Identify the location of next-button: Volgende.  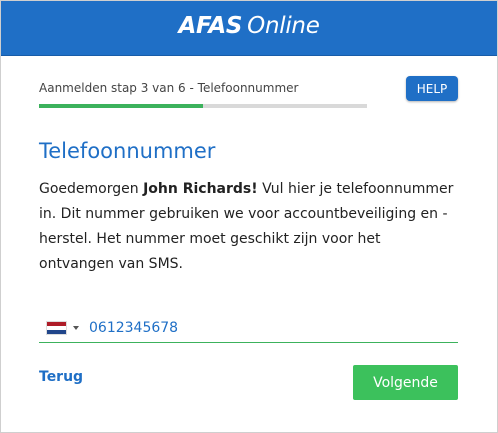
(405, 382).